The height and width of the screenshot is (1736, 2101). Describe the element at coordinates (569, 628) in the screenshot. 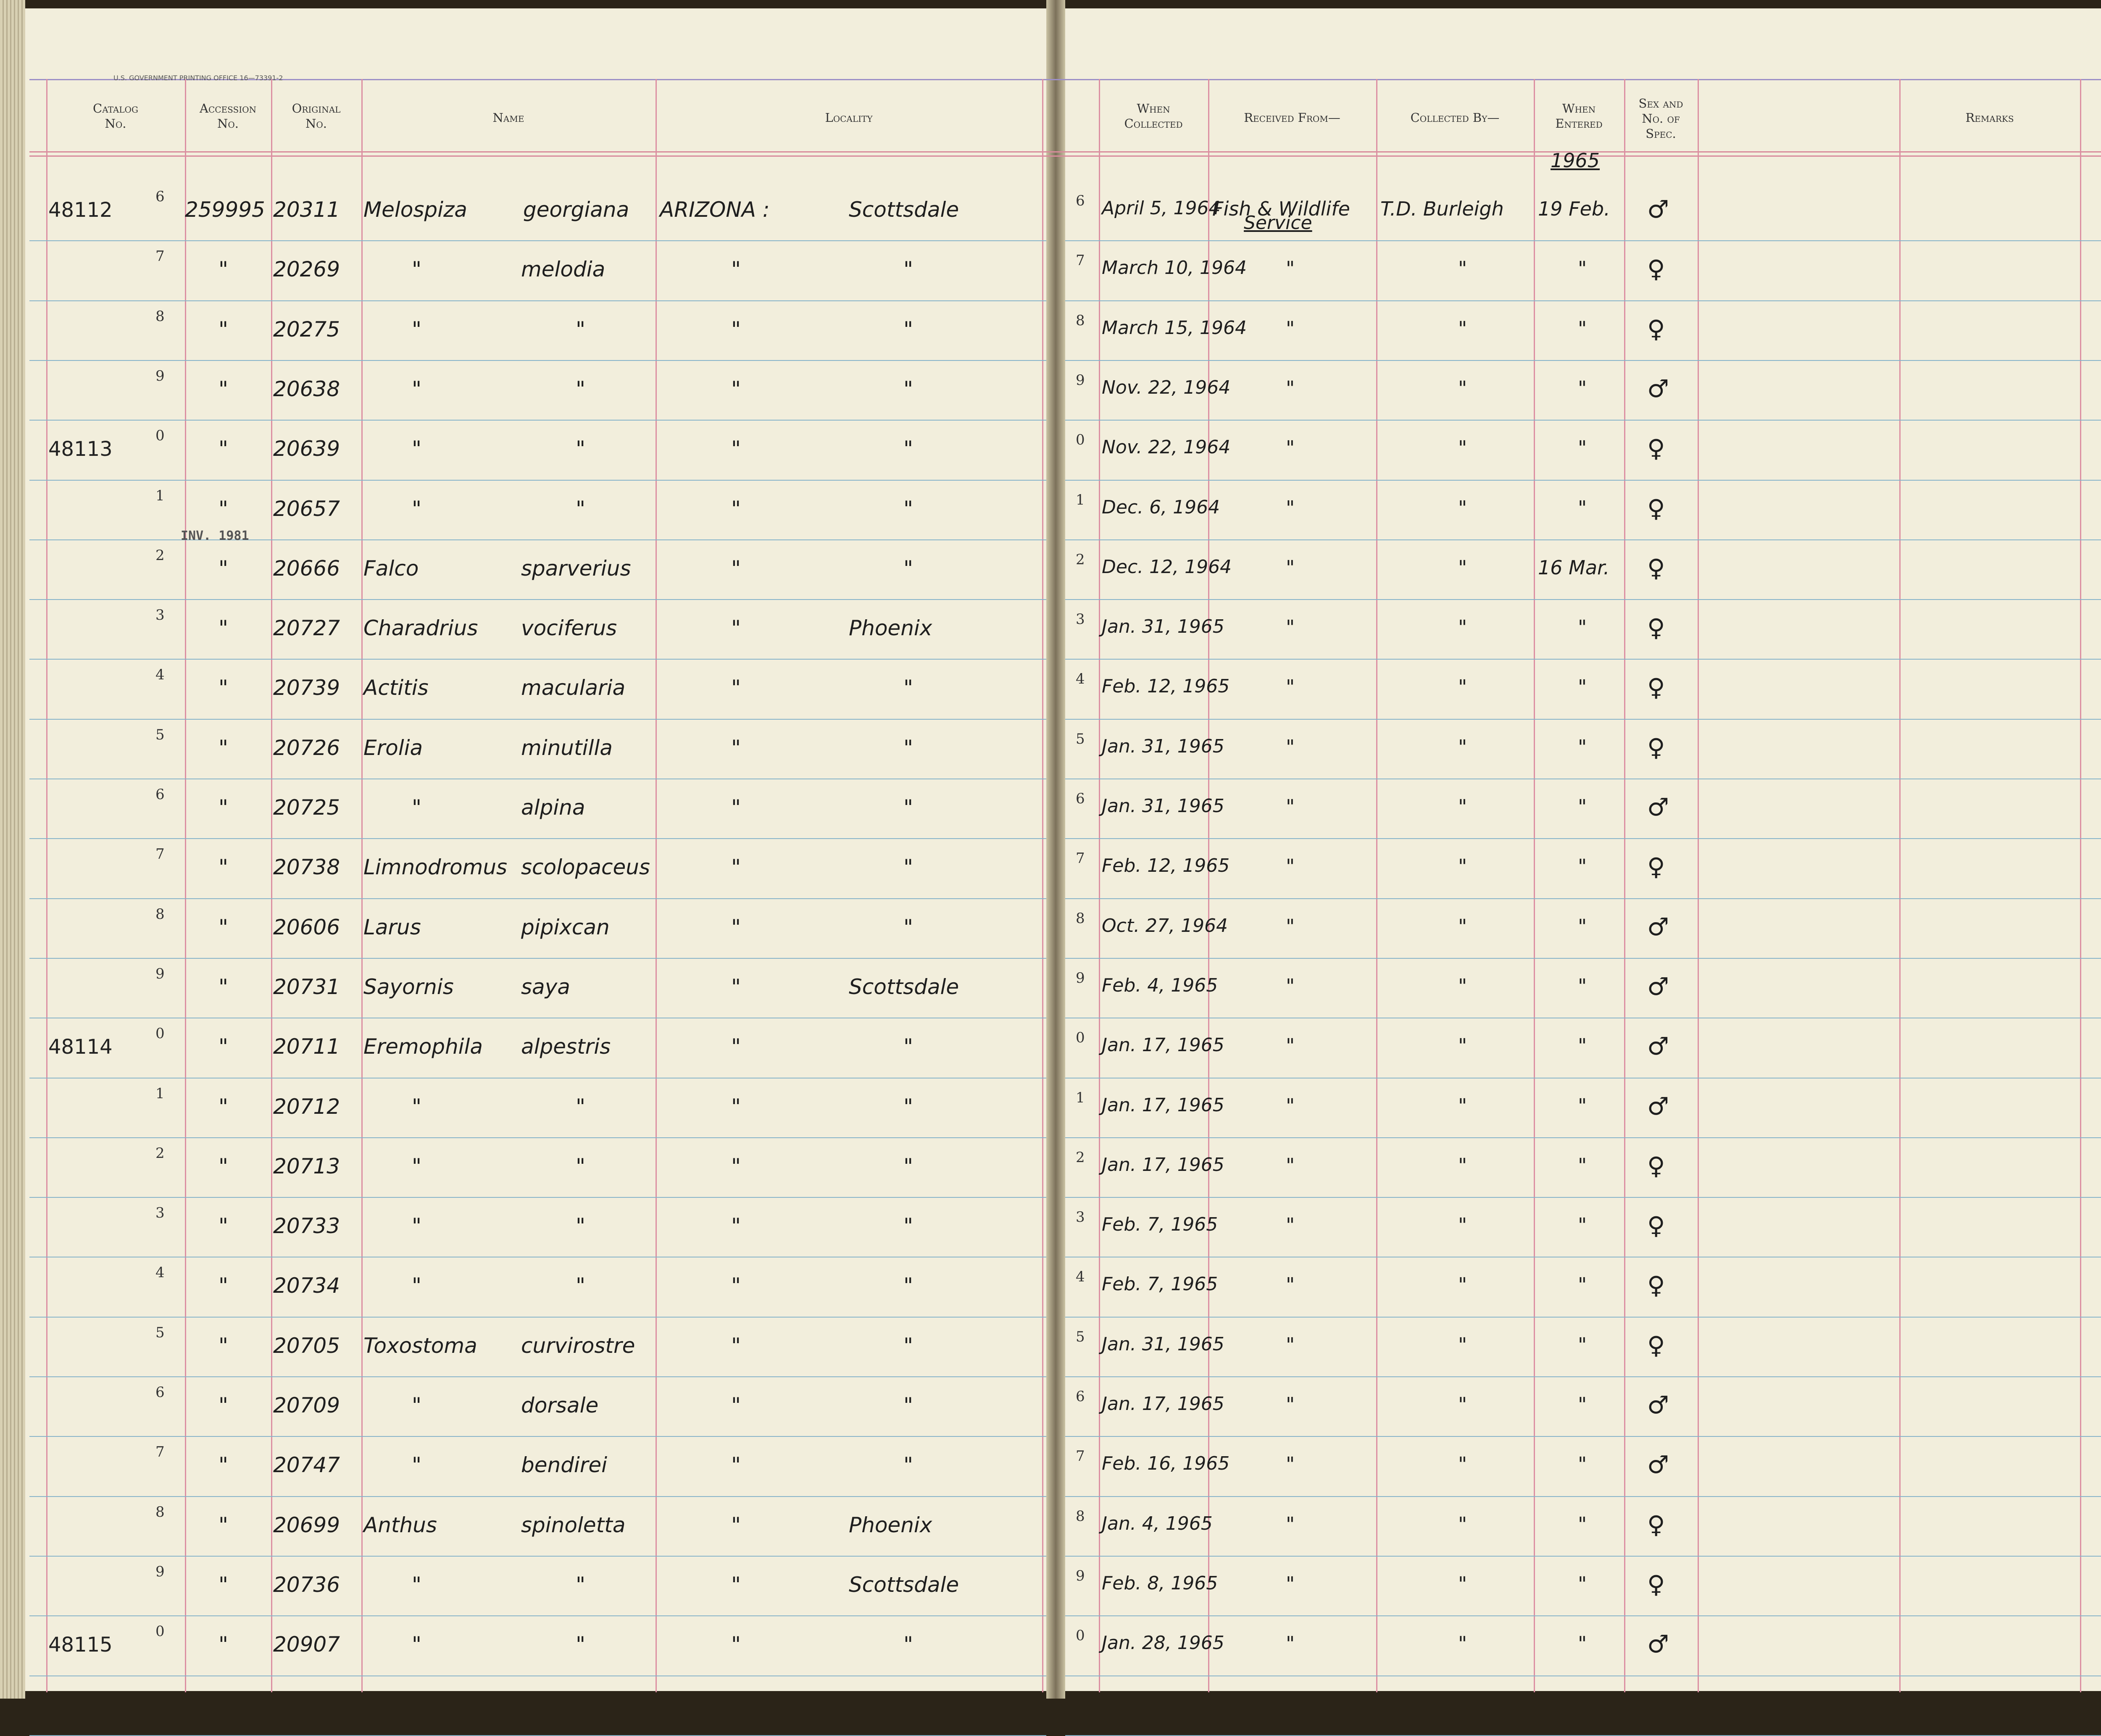

I see `species: vociferus` at that location.